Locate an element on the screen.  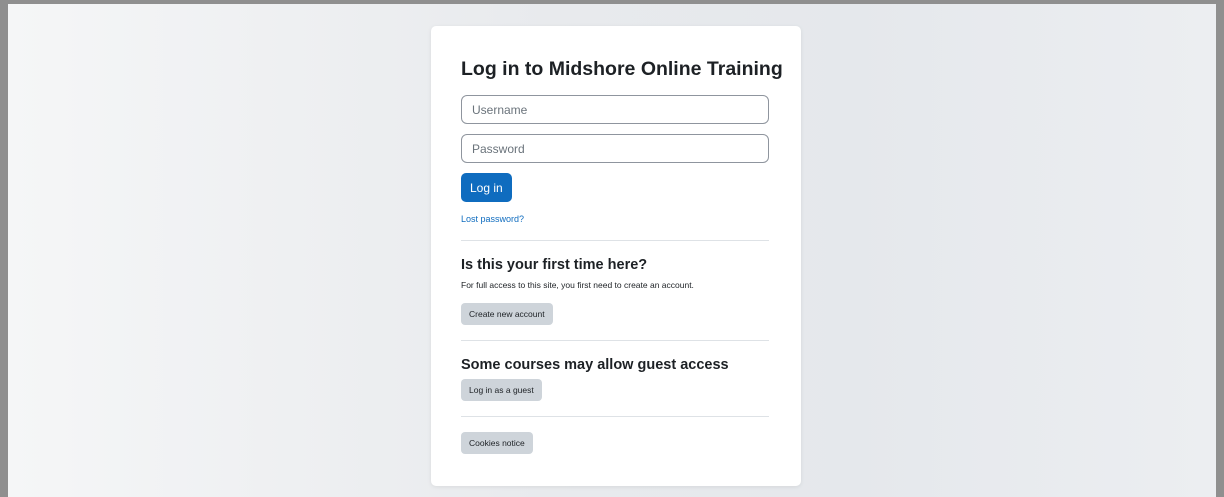
guest-access-heading: Some courses may allow guest access is located at coordinates (595, 365).